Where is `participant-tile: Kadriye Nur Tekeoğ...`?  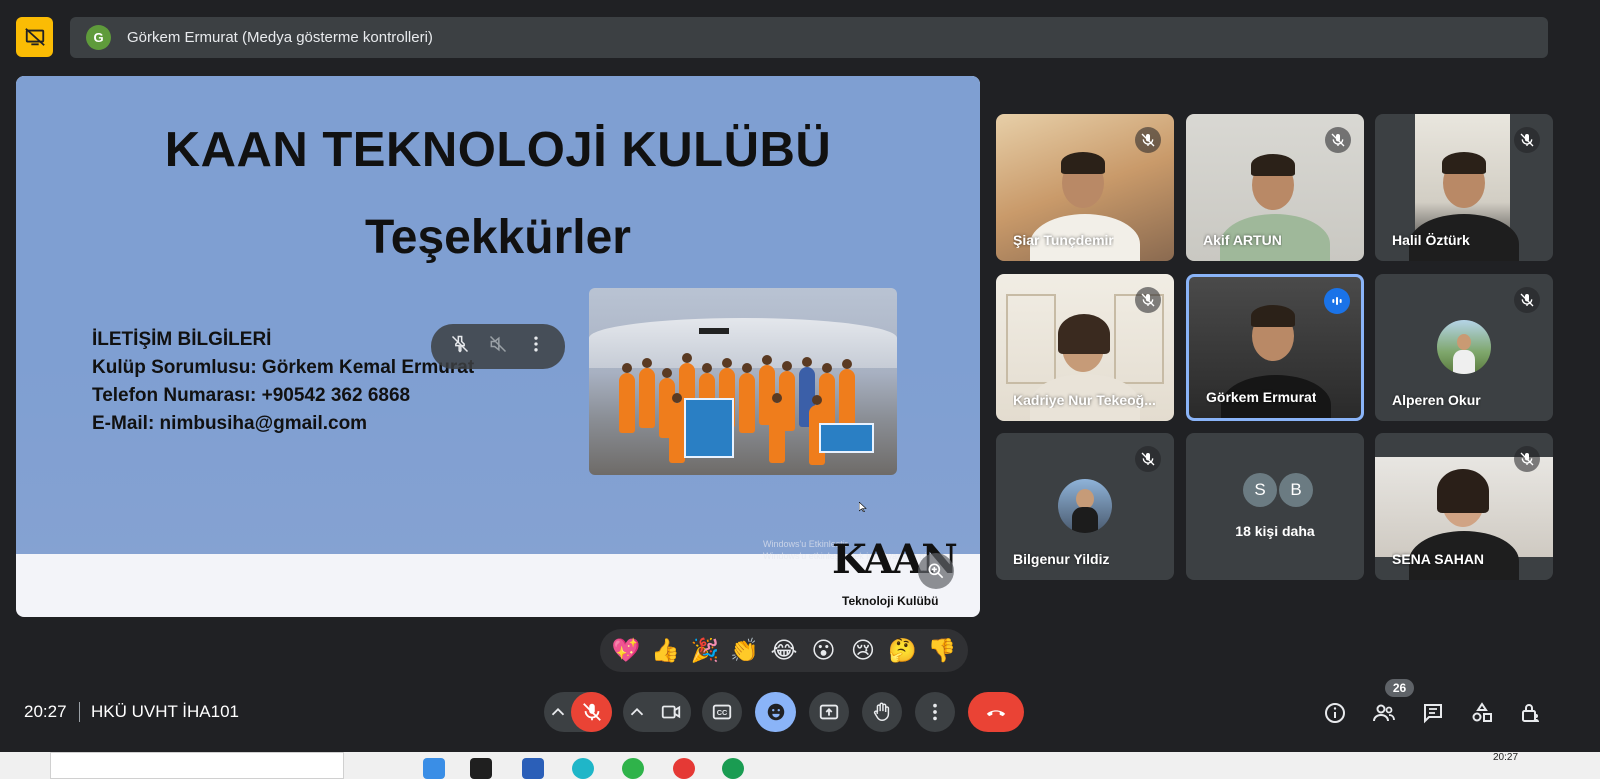 participant-tile: Kadriye Nur Tekeoğ... is located at coordinates (1085, 347).